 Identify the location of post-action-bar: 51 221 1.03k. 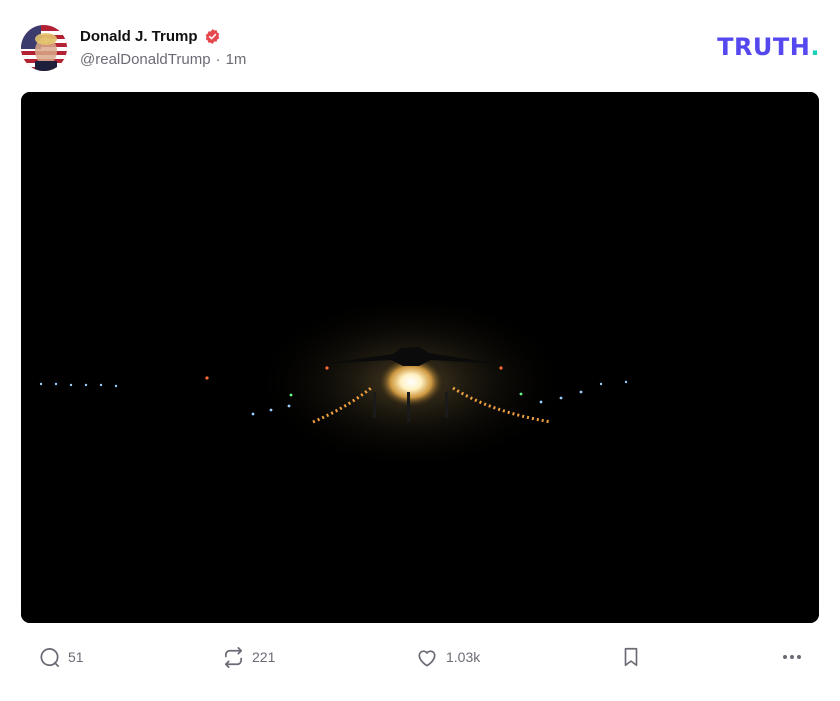
(420, 657).